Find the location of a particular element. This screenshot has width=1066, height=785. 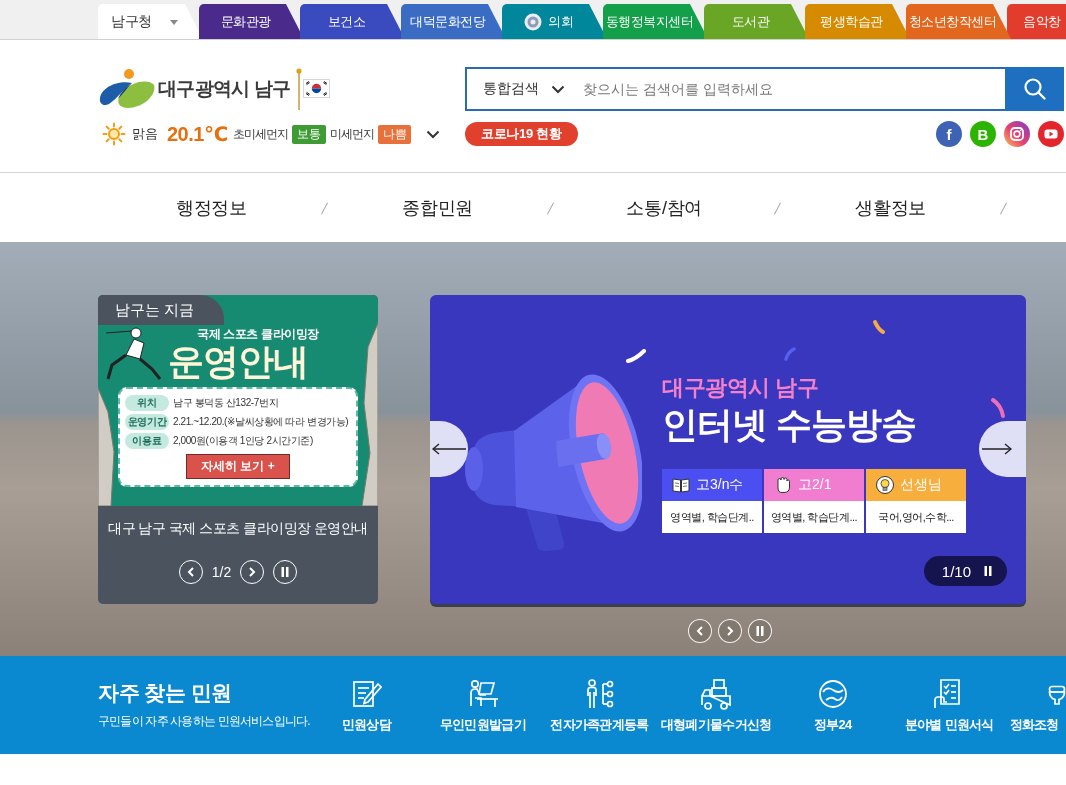

next-button is located at coordinates (730, 631).